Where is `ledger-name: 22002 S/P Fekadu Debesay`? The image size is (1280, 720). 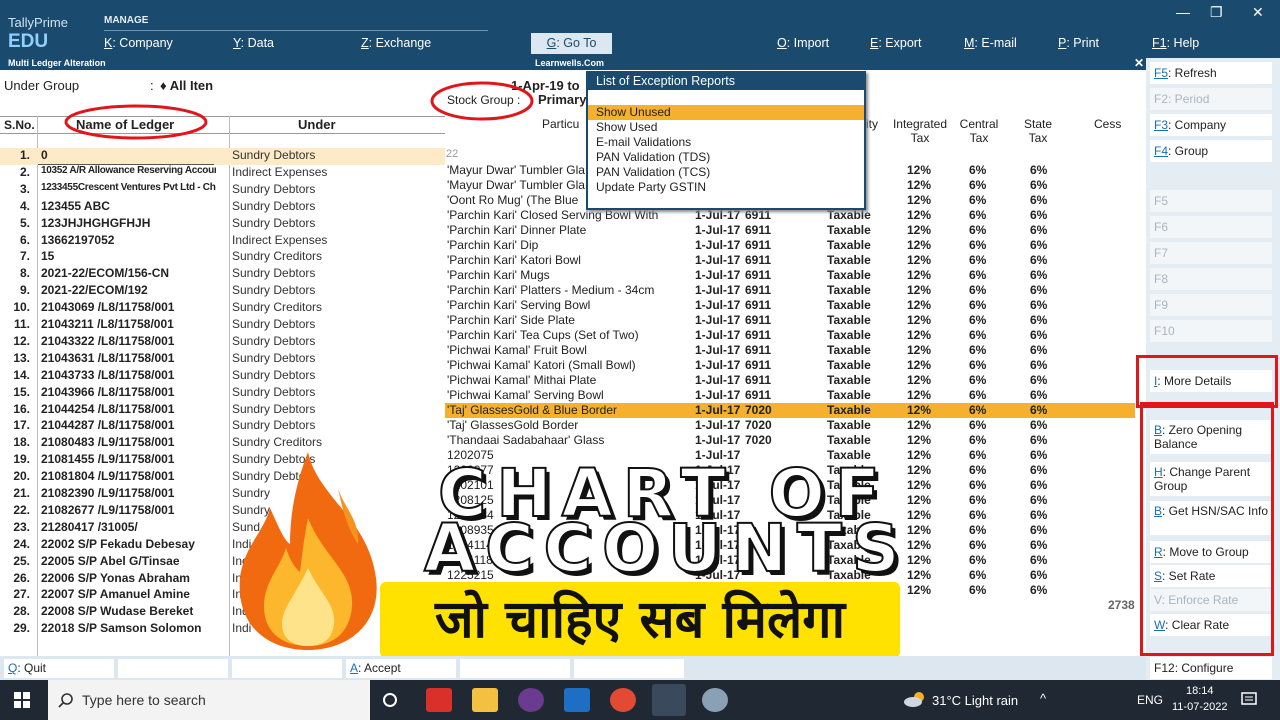 ledger-name: 22002 S/P Fekadu Debesay is located at coordinates (128, 544).